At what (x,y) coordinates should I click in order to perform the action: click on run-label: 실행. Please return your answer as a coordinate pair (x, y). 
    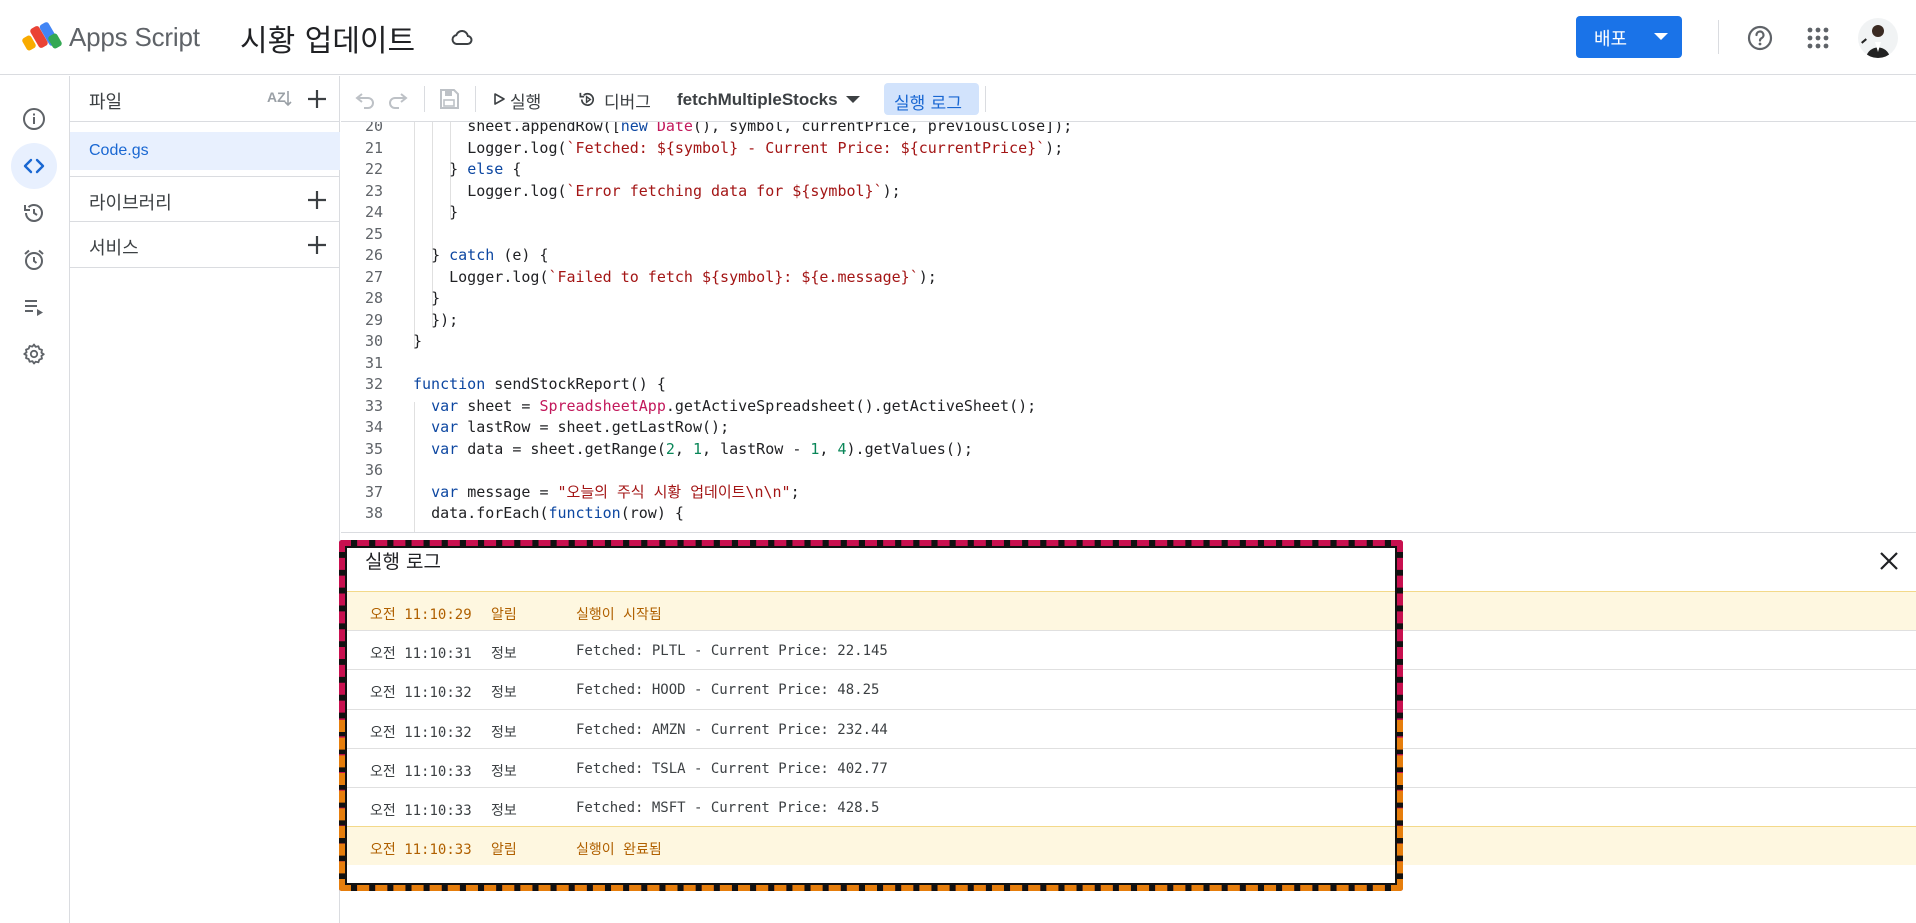
    Looking at the image, I should click on (526, 103).